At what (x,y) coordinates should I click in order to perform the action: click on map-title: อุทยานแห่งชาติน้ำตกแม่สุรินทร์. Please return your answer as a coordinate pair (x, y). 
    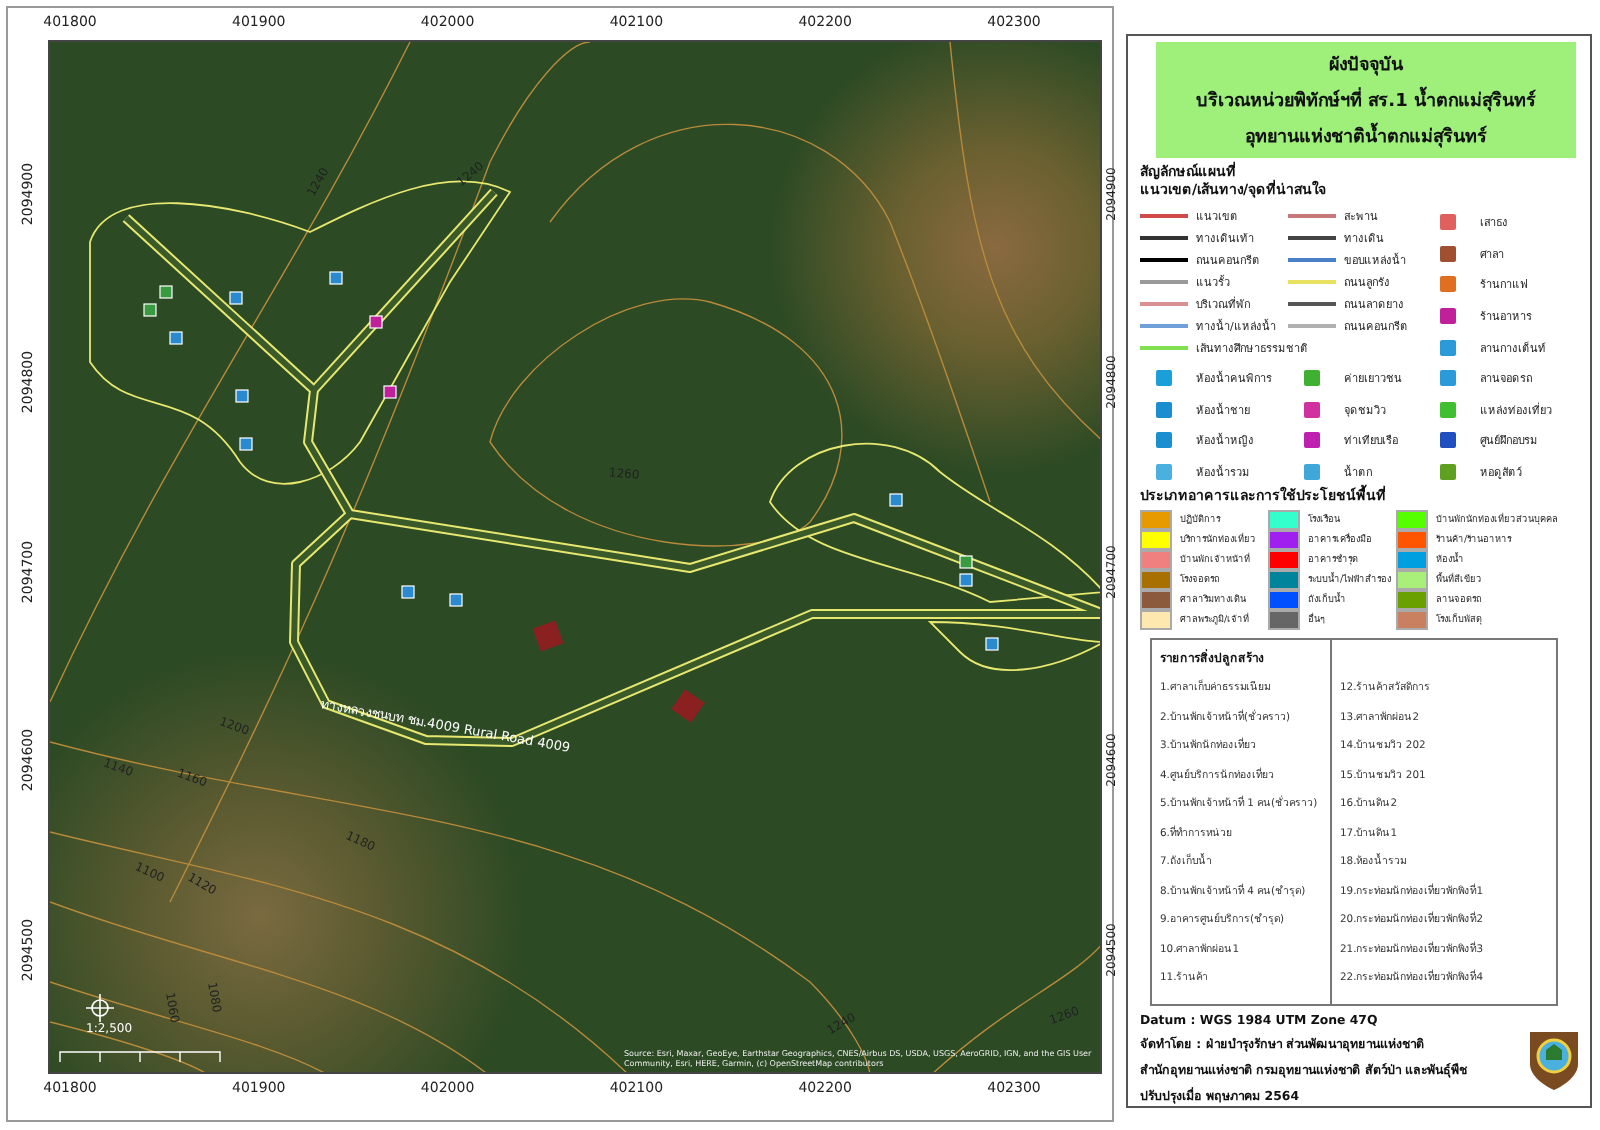
    Looking at the image, I should click on (1366, 136).